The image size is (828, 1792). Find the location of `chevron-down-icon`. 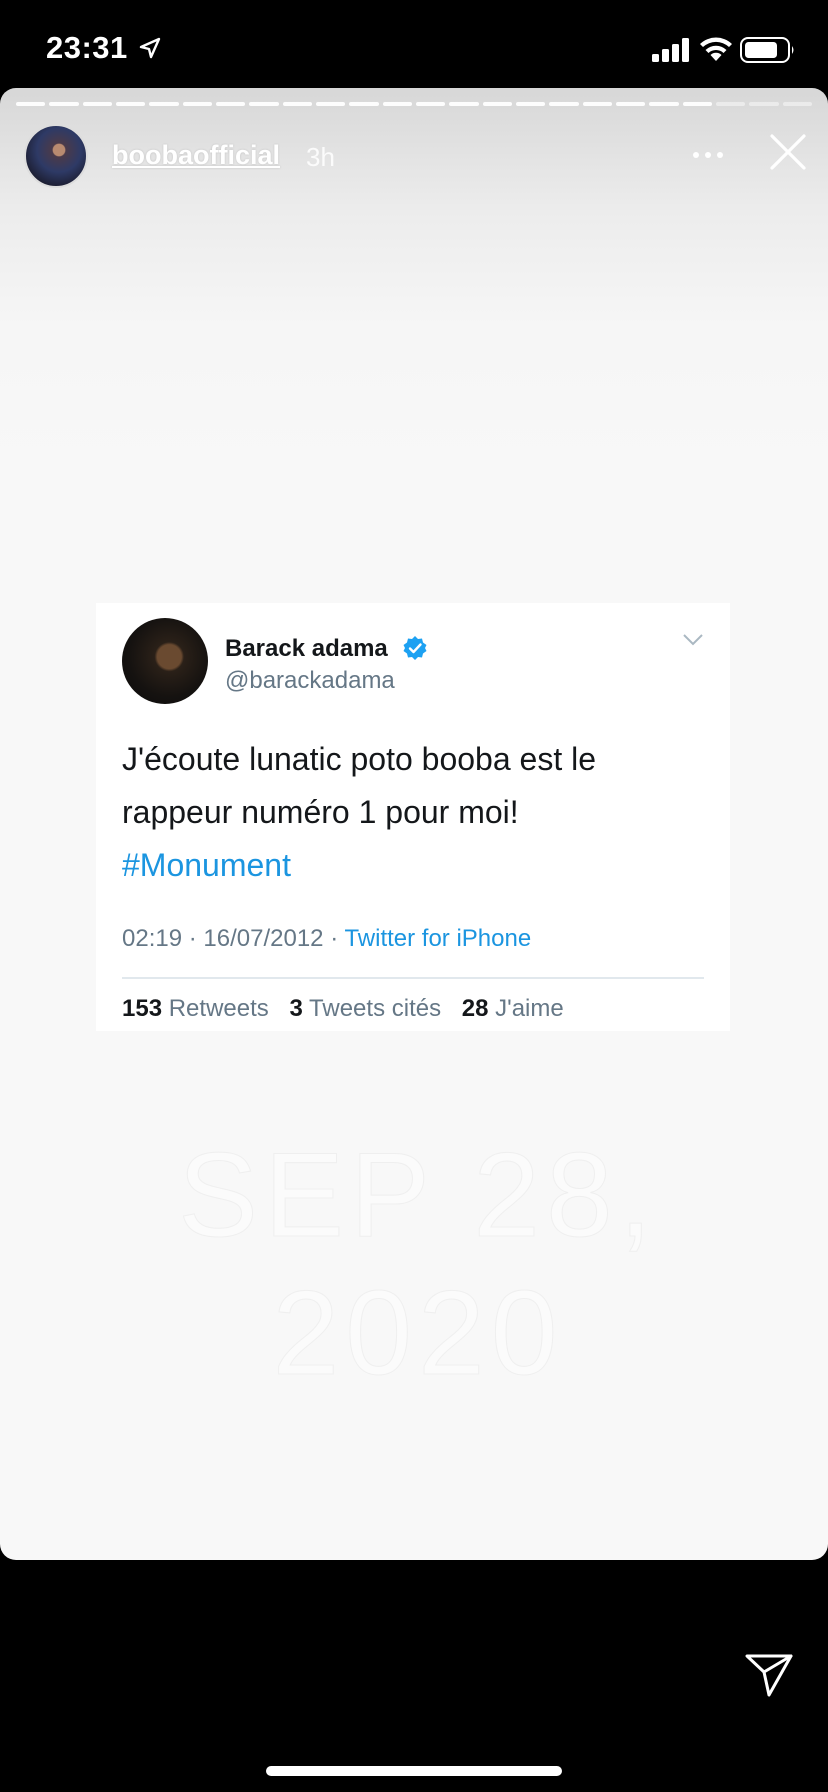

chevron-down-icon is located at coordinates (693, 640).